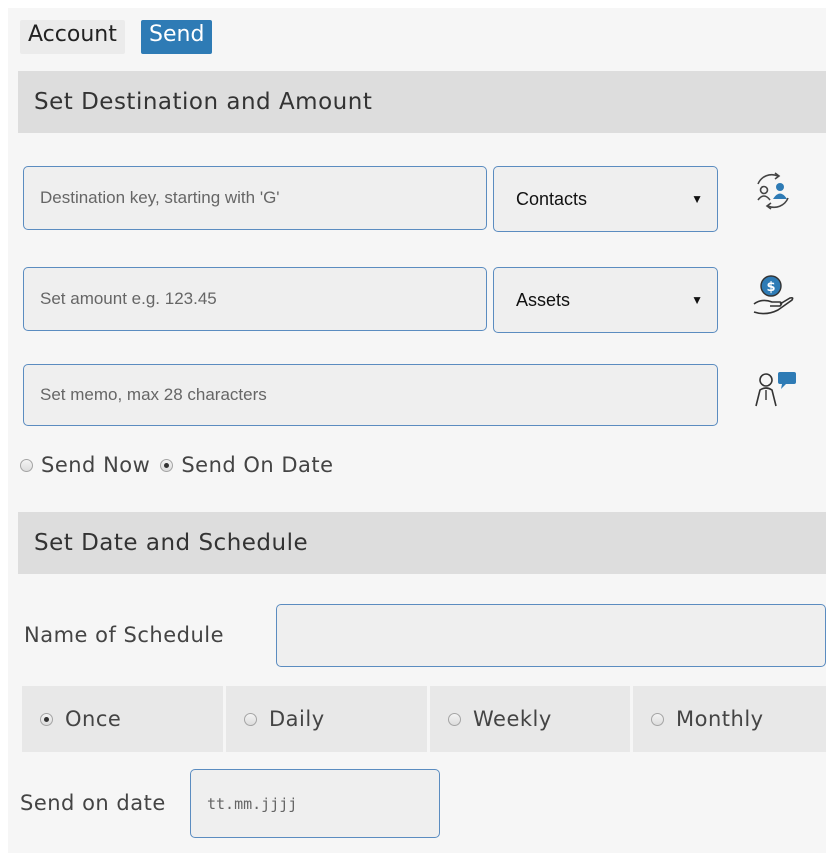  What do you see at coordinates (605, 199) in the screenshot?
I see `contacts-select: Contacts ▼` at bounding box center [605, 199].